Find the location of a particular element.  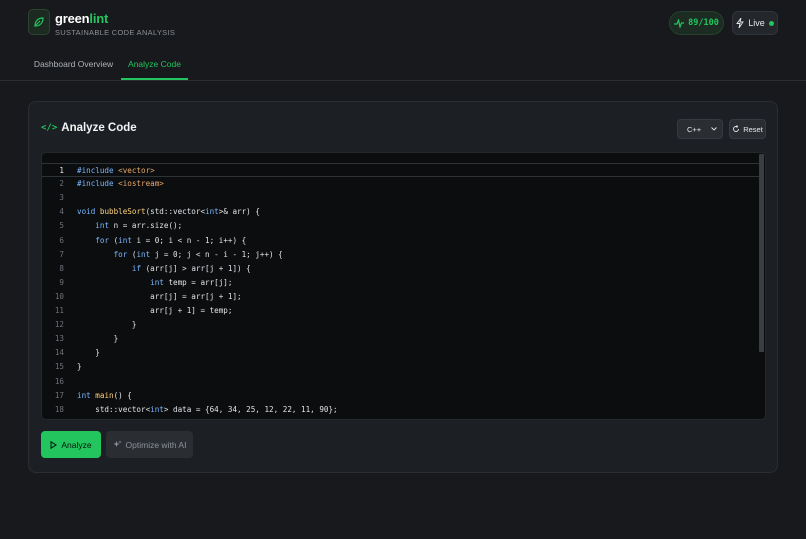

line-number: 17 is located at coordinates (59, 395).